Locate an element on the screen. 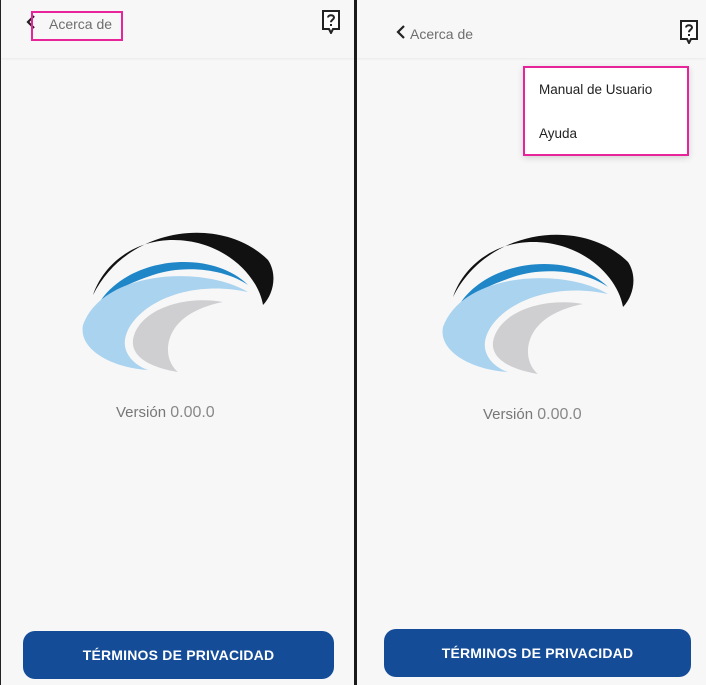  menu-item-user-manual: Manual de Usuario is located at coordinates (595, 89).